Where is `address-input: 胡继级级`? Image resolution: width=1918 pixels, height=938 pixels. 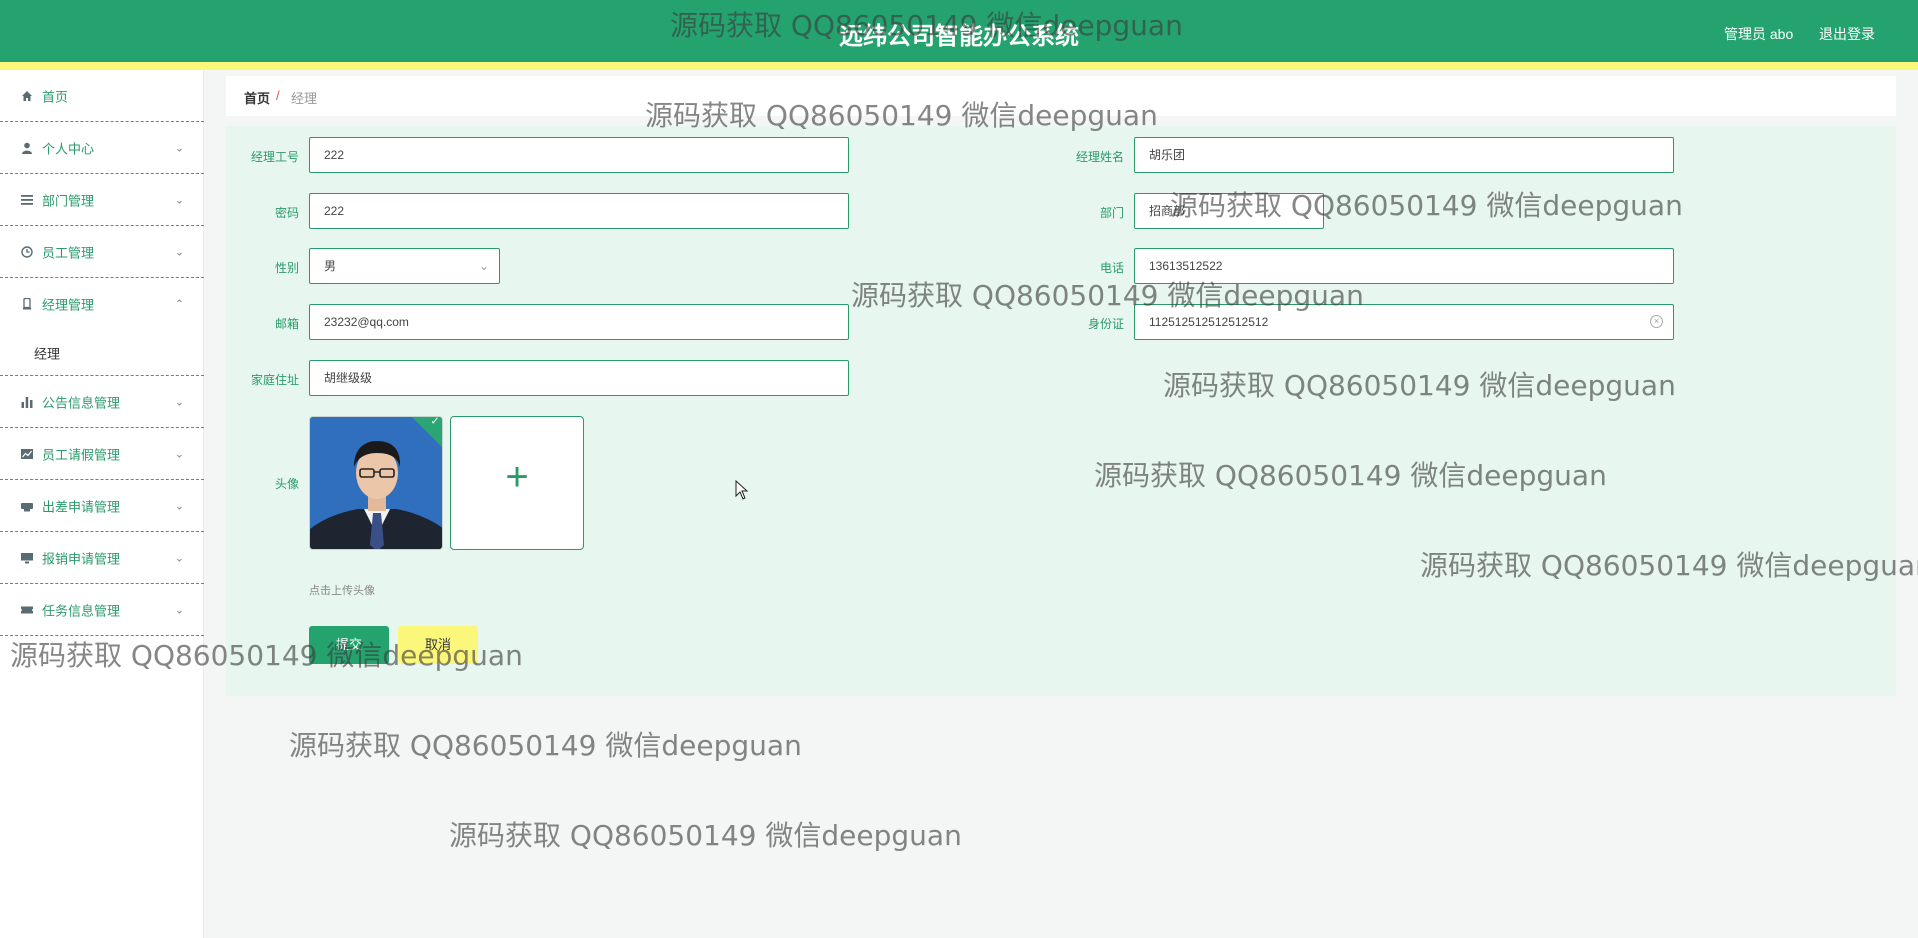 address-input: 胡继级级 is located at coordinates (579, 378).